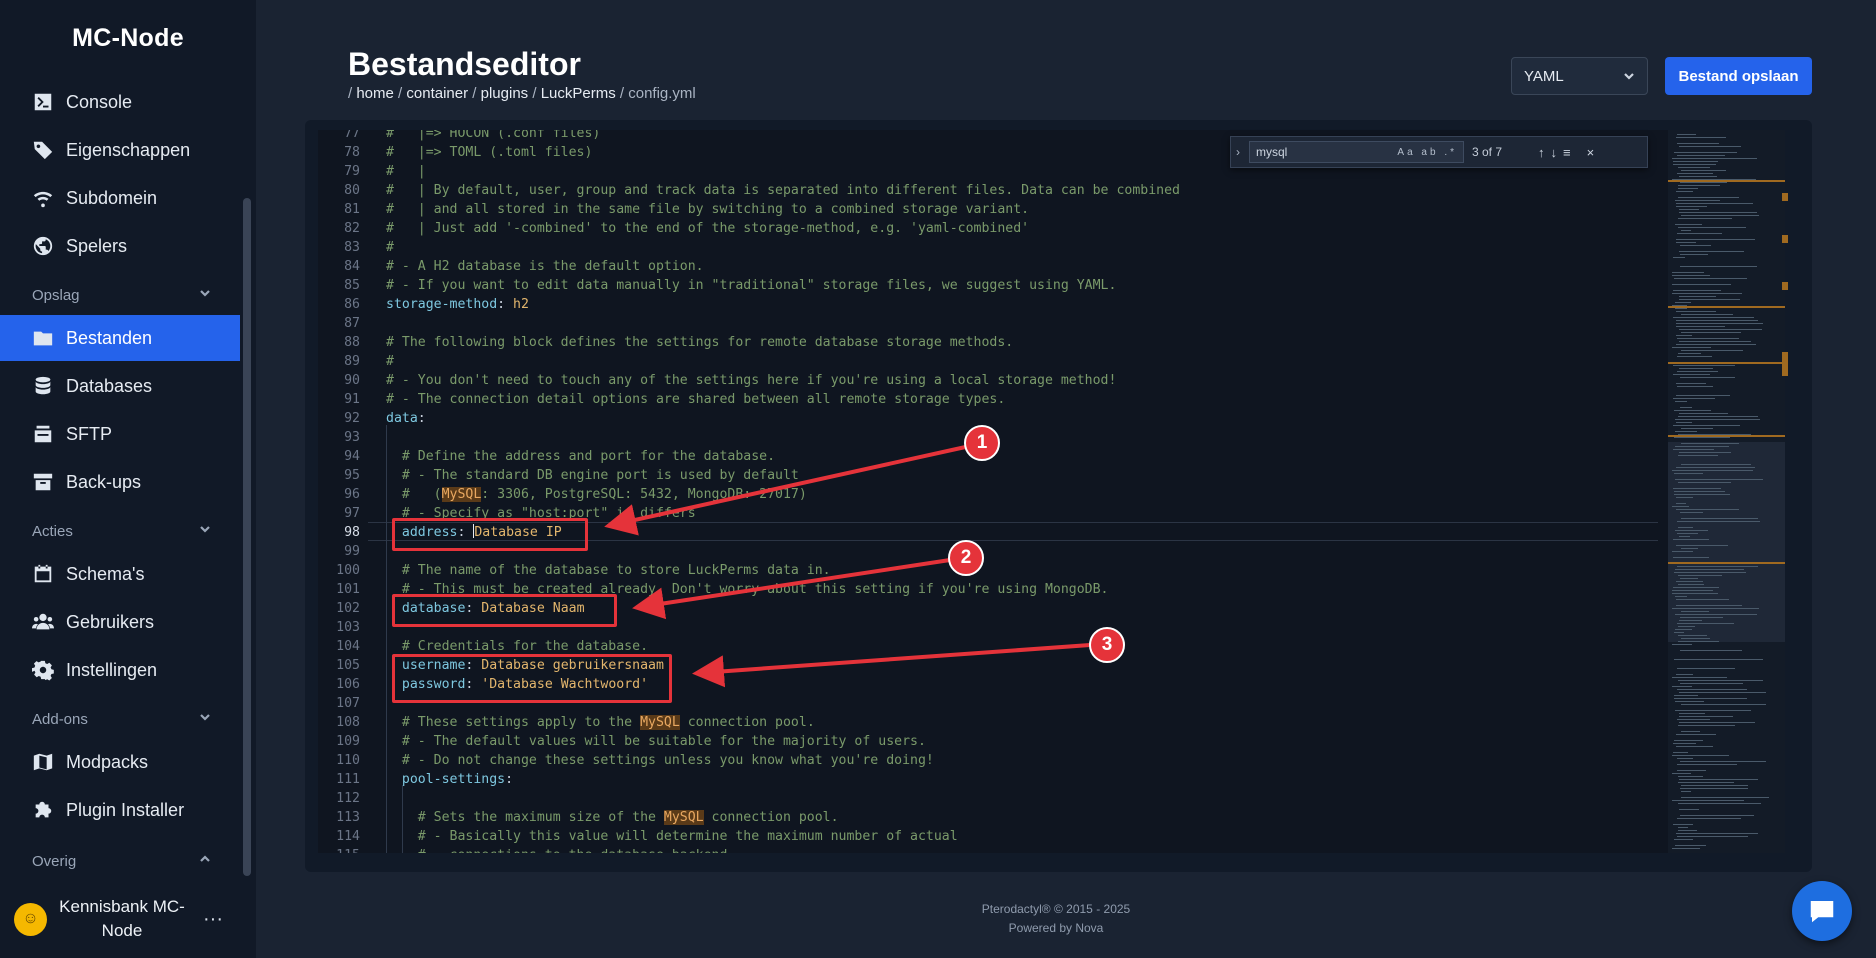  I want to click on more-options-icon: ···, so click(213, 919).